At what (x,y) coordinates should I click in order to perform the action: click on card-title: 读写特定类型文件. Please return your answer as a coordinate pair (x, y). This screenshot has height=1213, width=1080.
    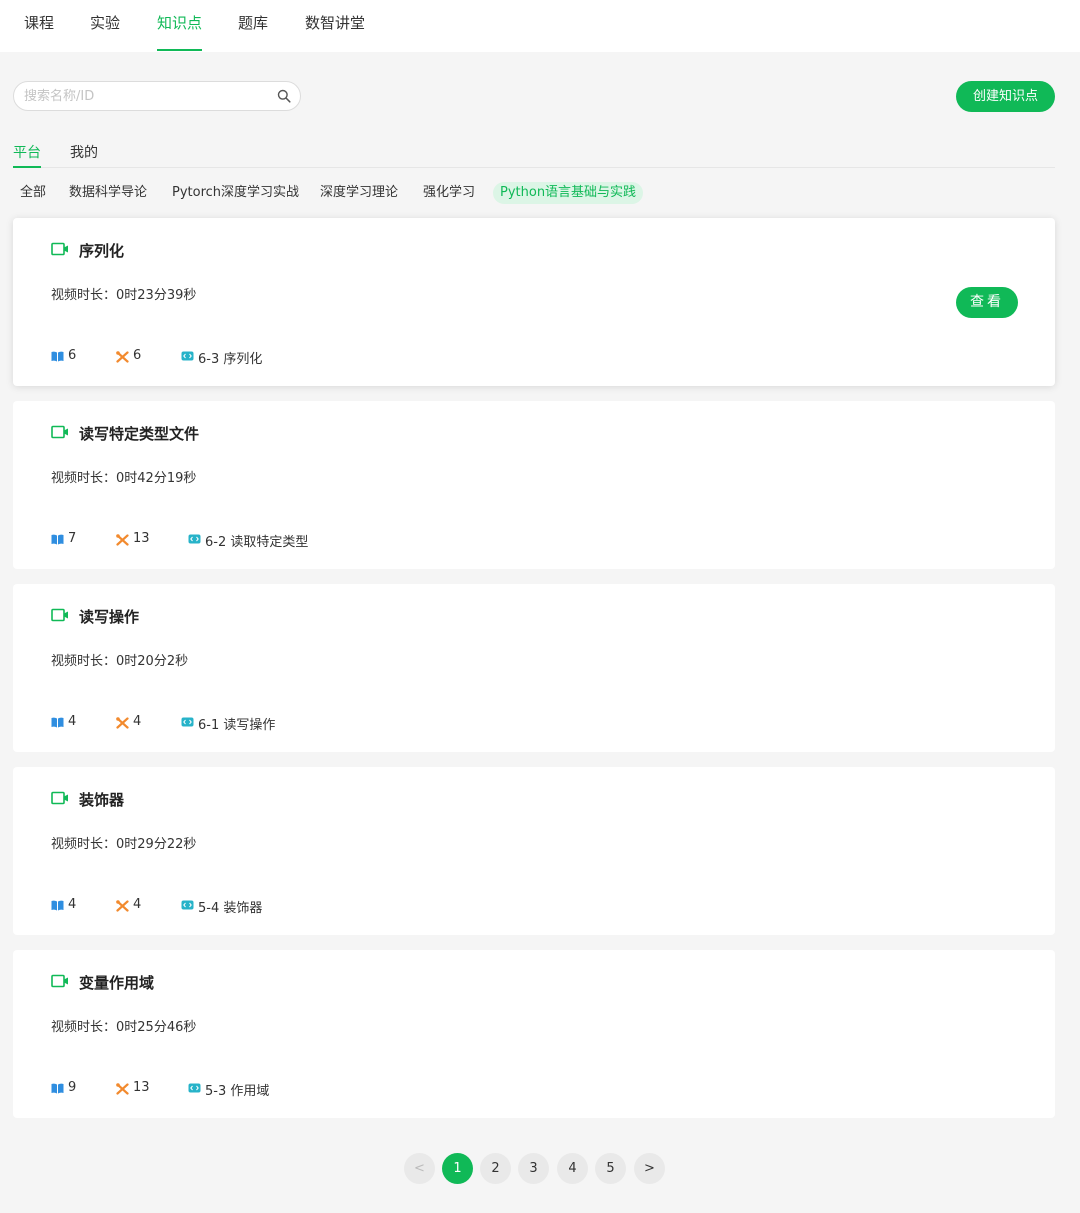
    Looking at the image, I should click on (139, 434).